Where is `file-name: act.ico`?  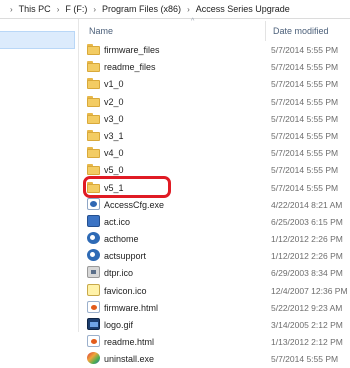 file-name: act.ico is located at coordinates (117, 221).